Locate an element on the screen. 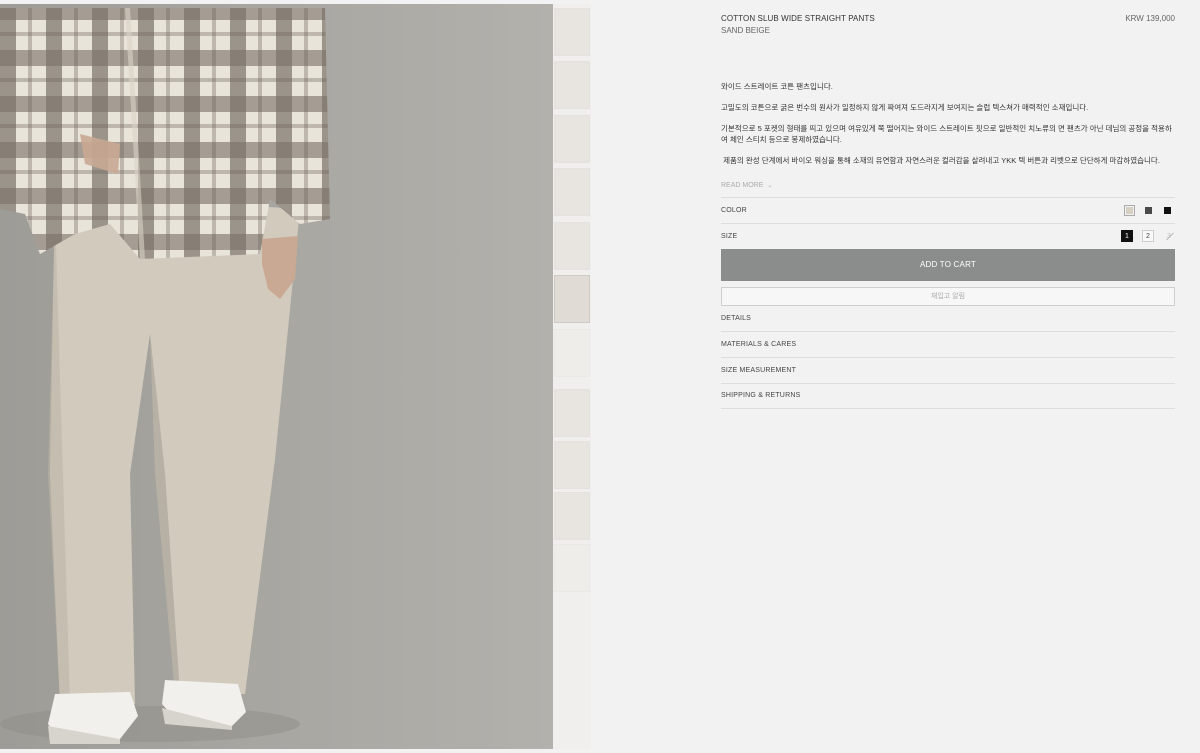 The image size is (1200, 753). add-to-cart-button: ADD TO CART is located at coordinates (948, 265).